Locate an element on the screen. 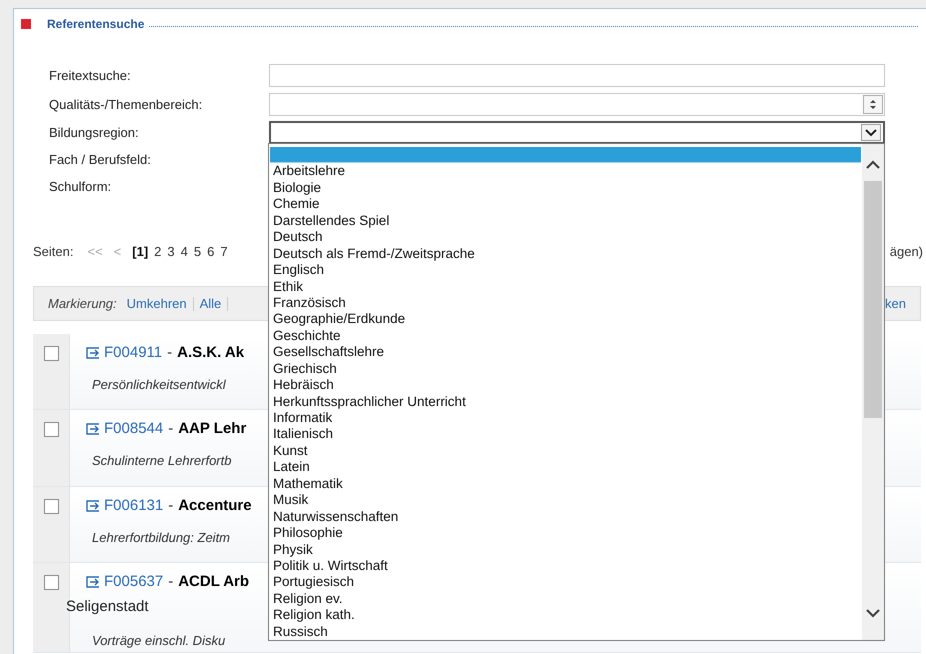  dropdown-option: Englisch is located at coordinates (565, 270).